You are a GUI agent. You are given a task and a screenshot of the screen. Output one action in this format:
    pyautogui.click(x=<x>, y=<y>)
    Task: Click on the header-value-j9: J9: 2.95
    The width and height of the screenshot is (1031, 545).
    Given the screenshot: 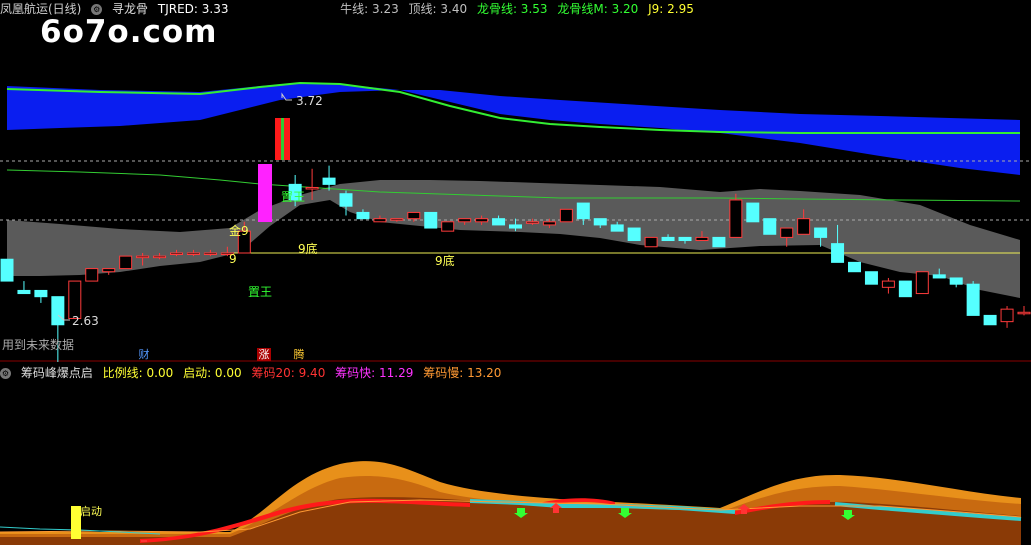 What is the action you would take?
    pyautogui.click(x=671, y=9)
    